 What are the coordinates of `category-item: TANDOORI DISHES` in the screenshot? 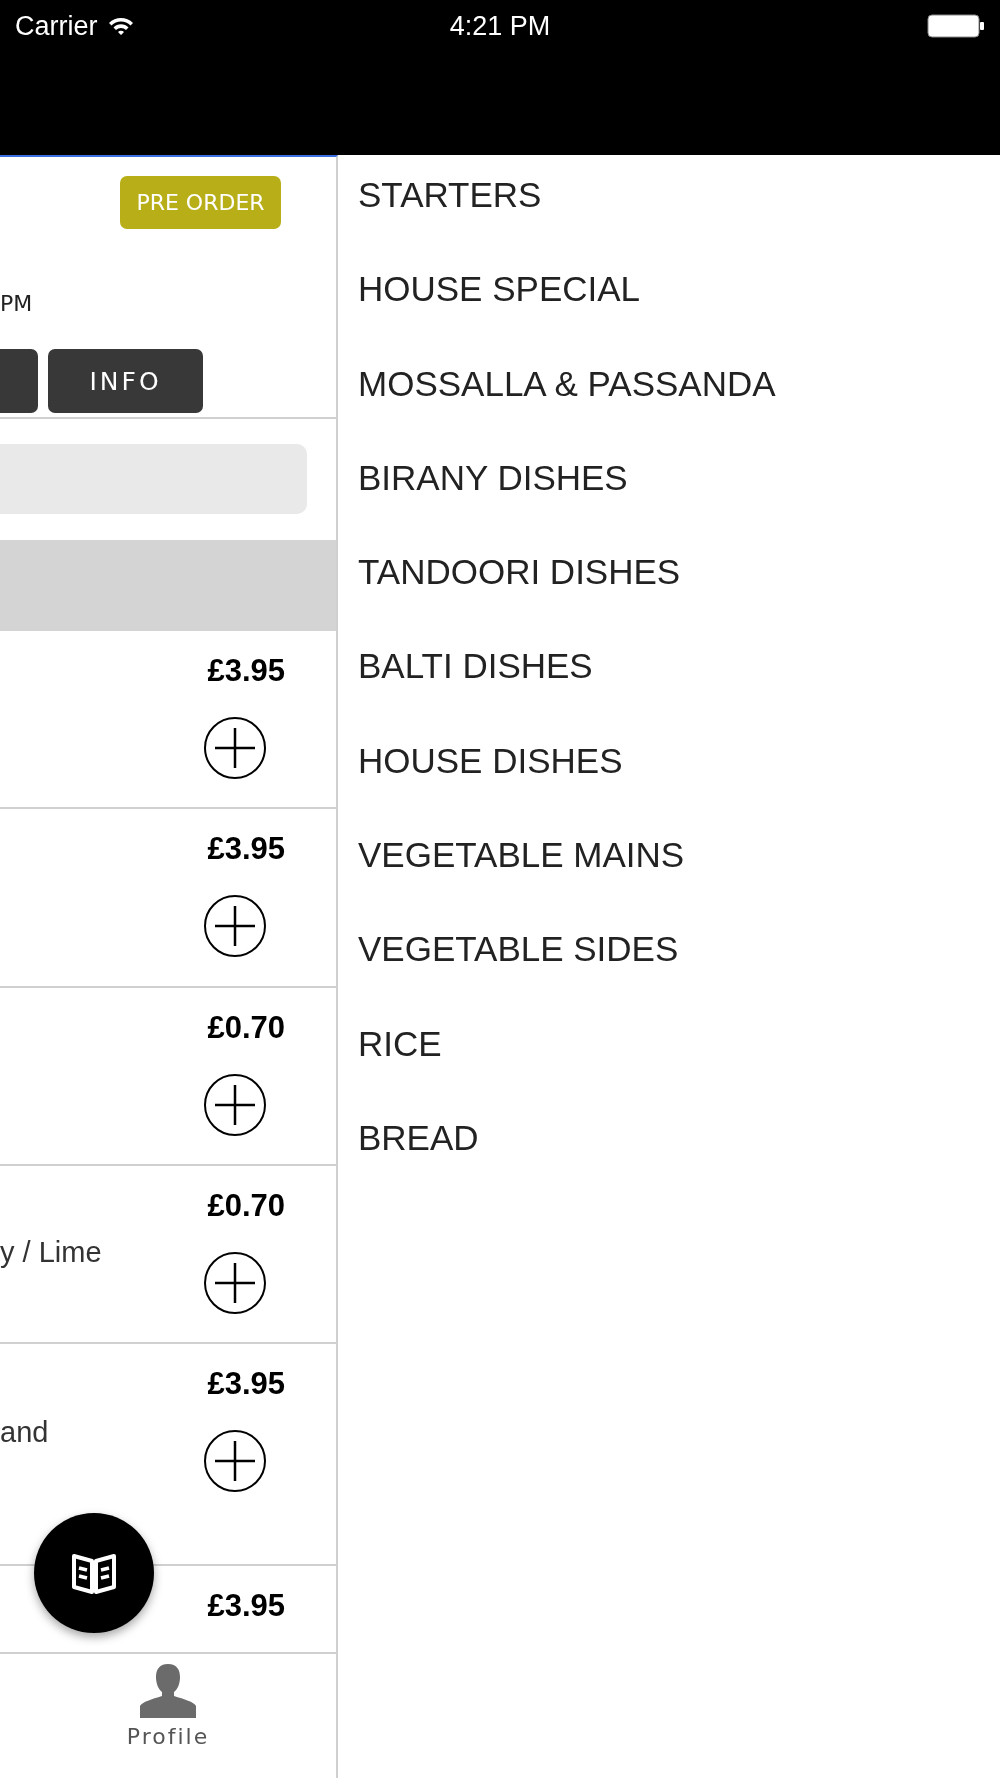 It's located at (519, 599).